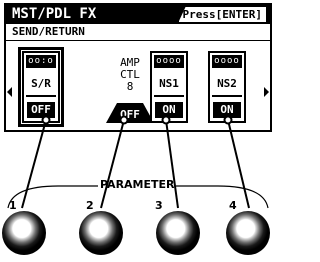 The image size is (320, 262). I want to click on knob-number: 1, so click(13, 205).